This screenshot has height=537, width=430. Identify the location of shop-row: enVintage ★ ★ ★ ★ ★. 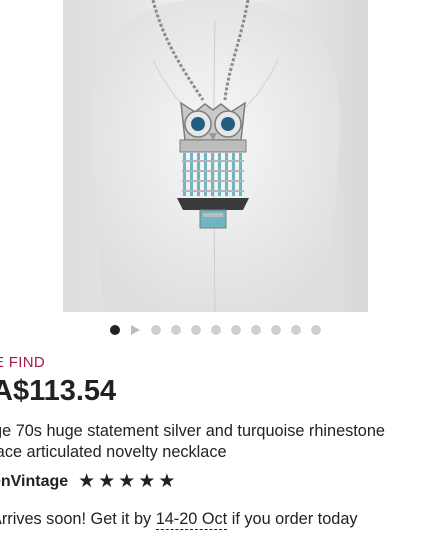
(87, 481).